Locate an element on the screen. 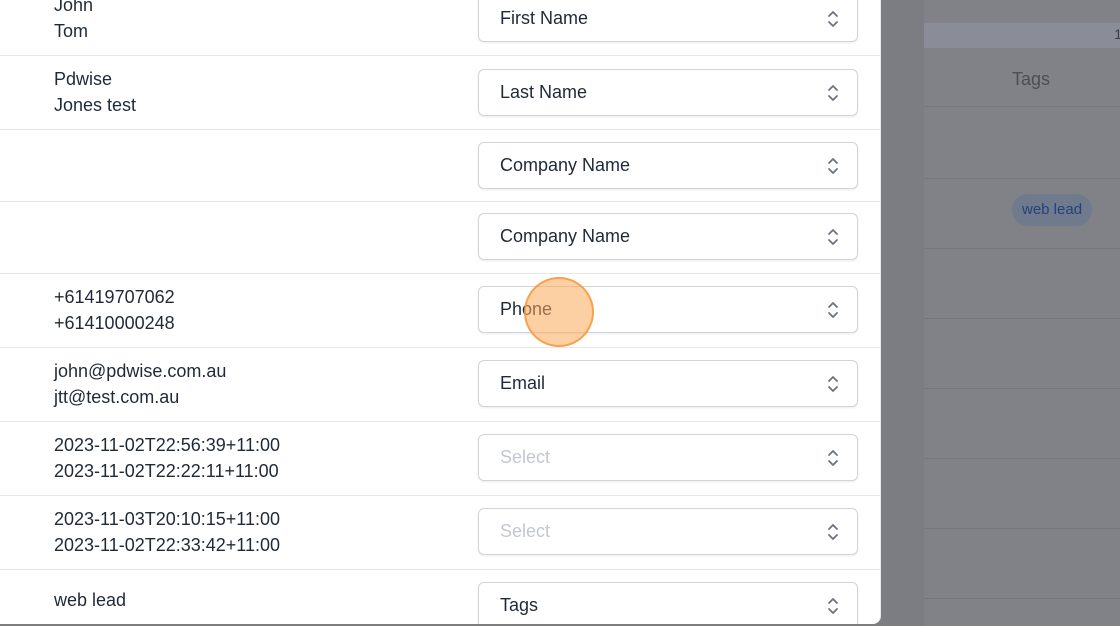  sample-values: Pdwise Jones test is located at coordinates (95, 92).